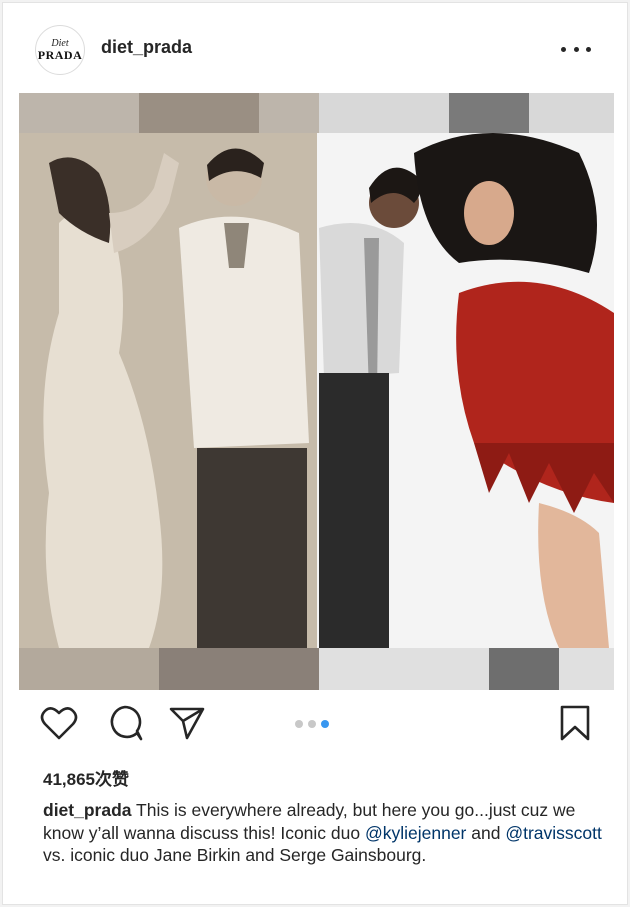 This screenshot has width=630, height=907. Describe the element at coordinates (86, 777) in the screenshot. I see `like-count: 41,865次赞` at that location.